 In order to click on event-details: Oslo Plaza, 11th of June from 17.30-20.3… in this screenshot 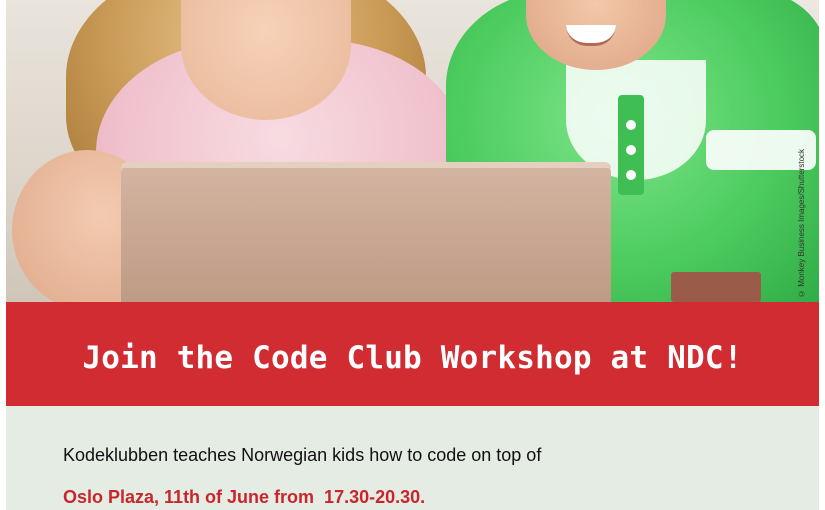, I will do `click(244, 497)`.